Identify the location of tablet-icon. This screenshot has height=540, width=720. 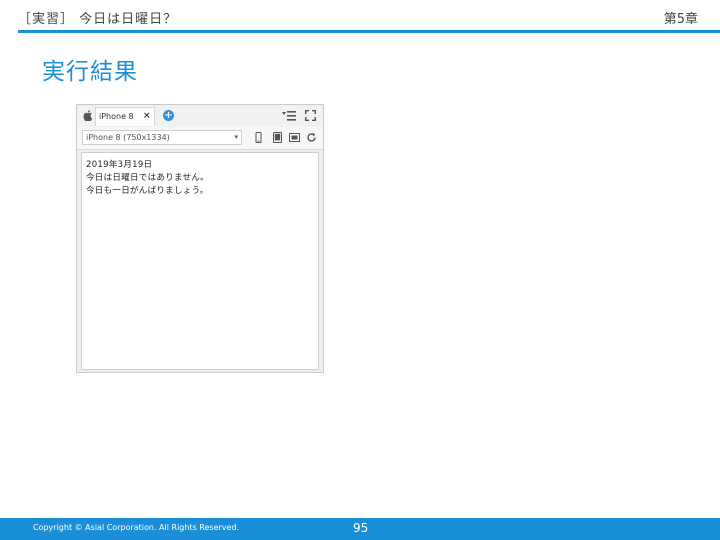
(277, 137).